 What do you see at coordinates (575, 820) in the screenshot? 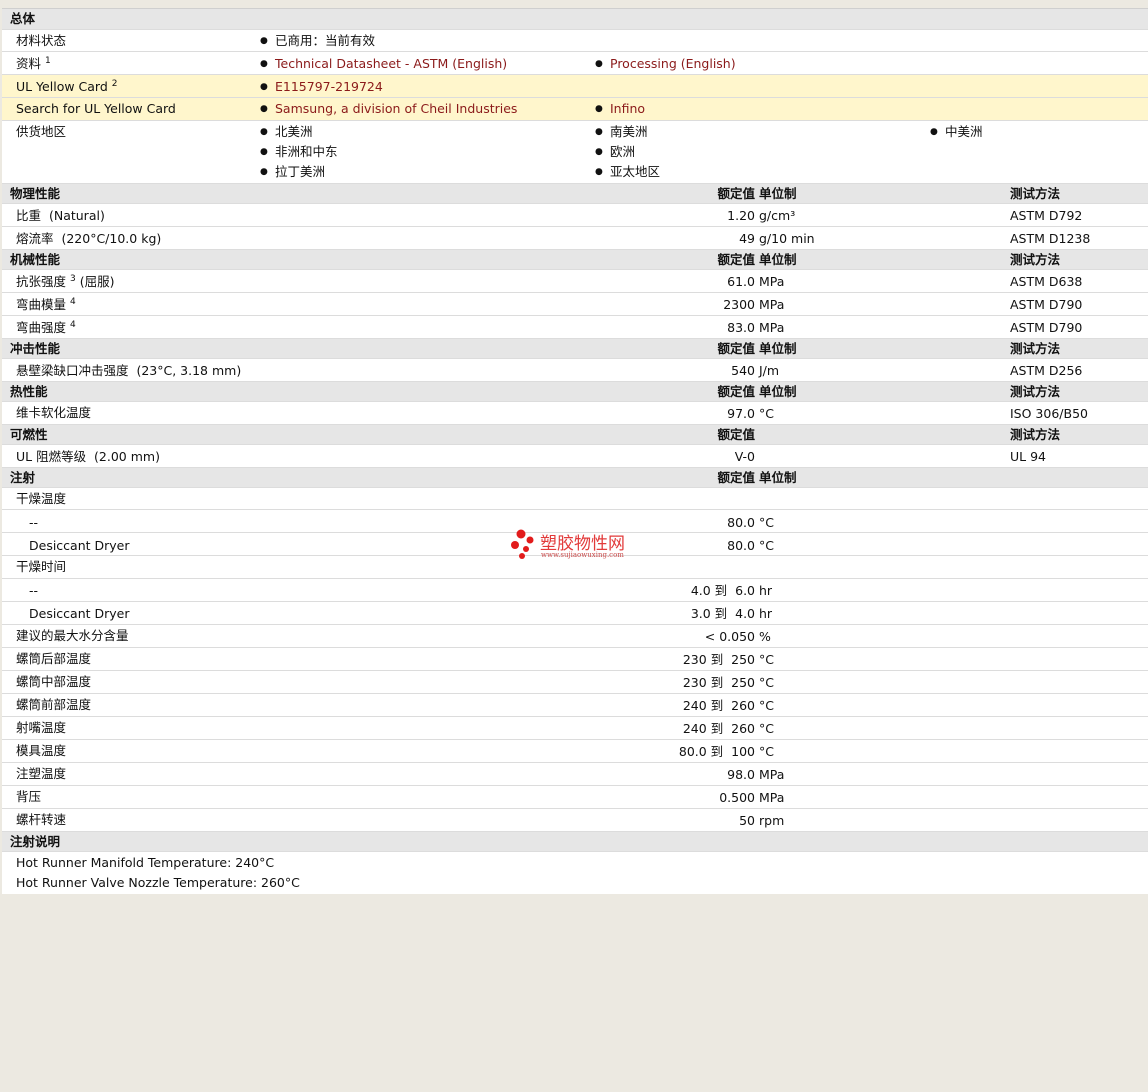
I see `property-row: 螺杆转速 50 rpm` at bounding box center [575, 820].